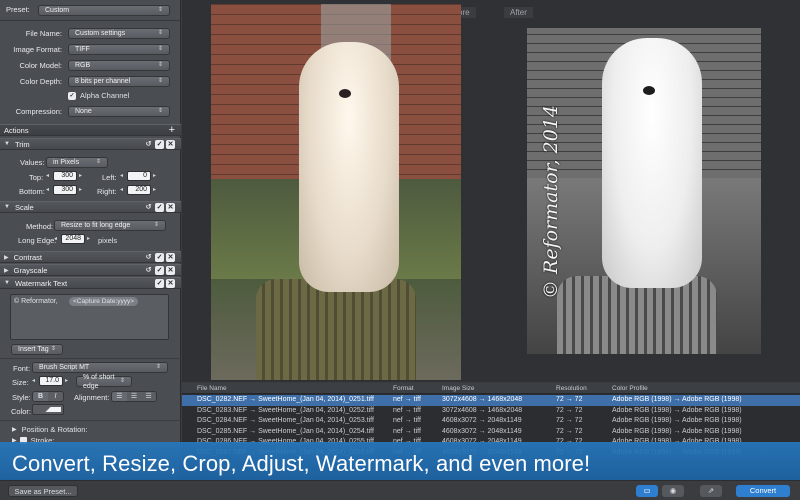 The image size is (800, 500). I want to click on font-popup: Brush Script MT ⇕, so click(100, 367).